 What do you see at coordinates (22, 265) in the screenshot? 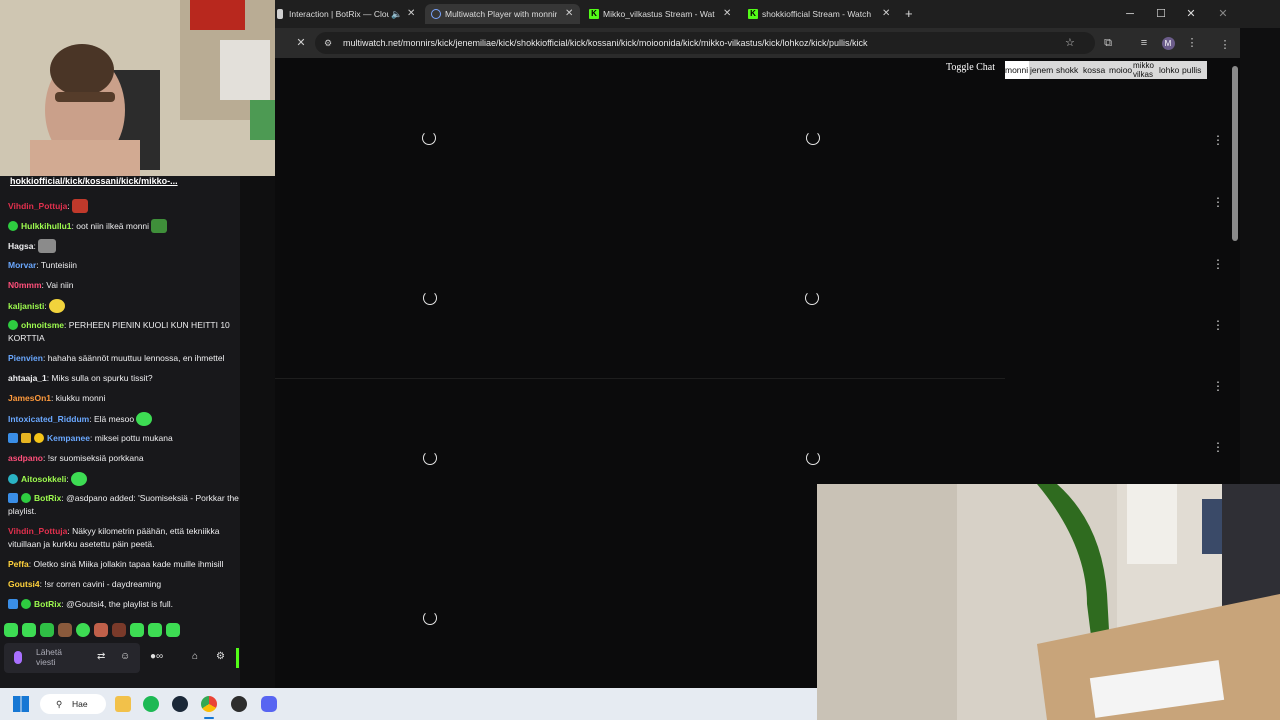
I see `chat-username: Morvar` at bounding box center [22, 265].